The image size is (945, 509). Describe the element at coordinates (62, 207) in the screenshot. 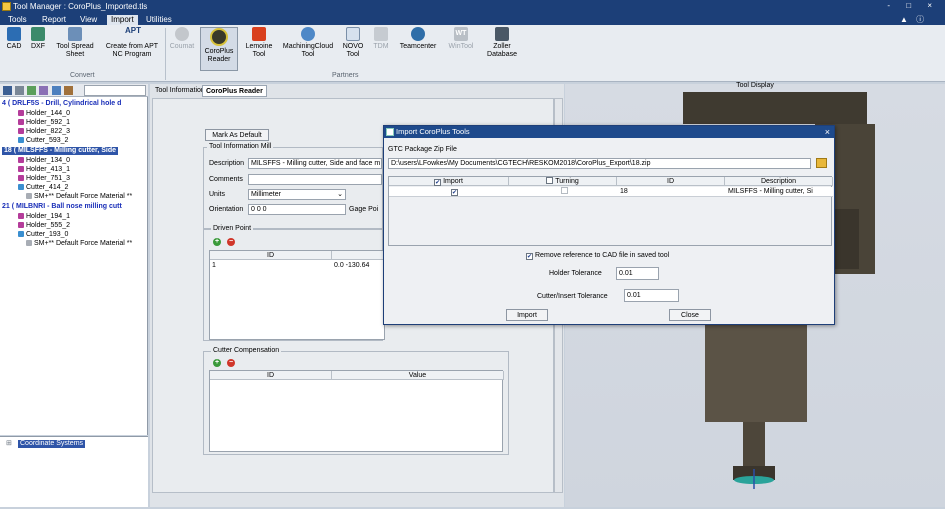

I see `tree-item: 21 ( MILBNRI - Ball nose milling cutt` at that location.